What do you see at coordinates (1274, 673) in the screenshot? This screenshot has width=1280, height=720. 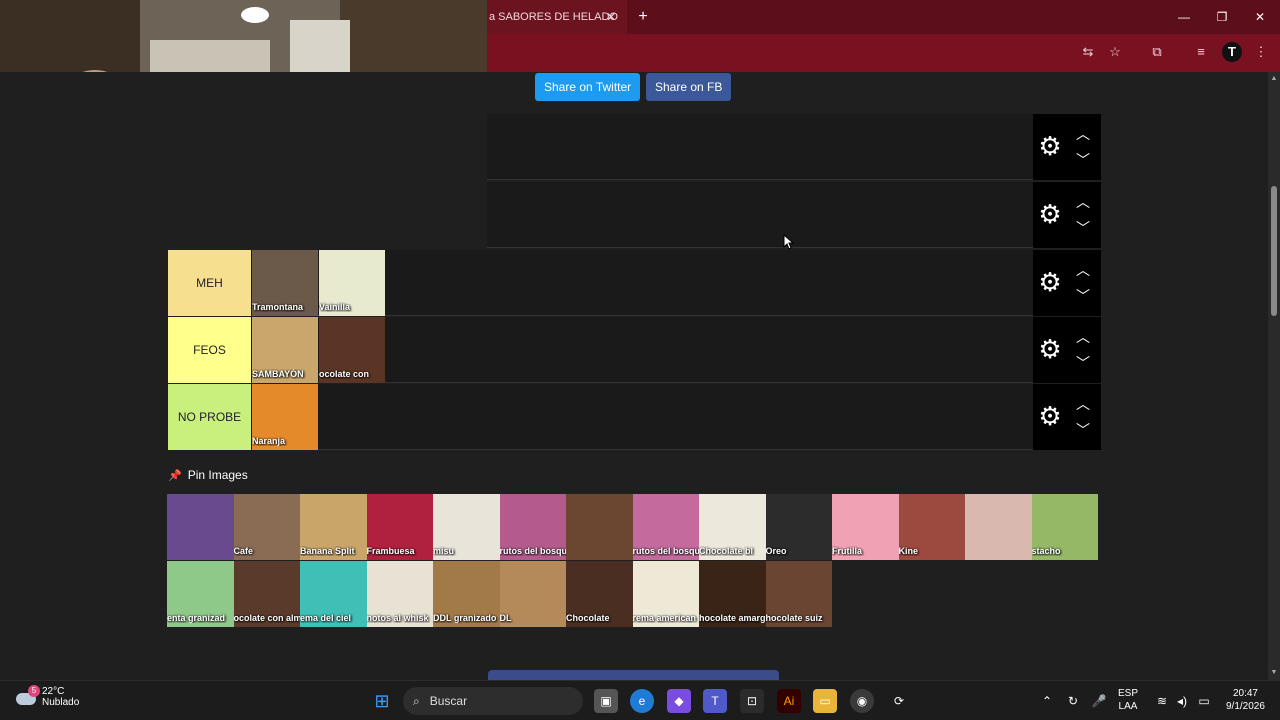 I see `scroll-down-icon: ▼` at bounding box center [1274, 673].